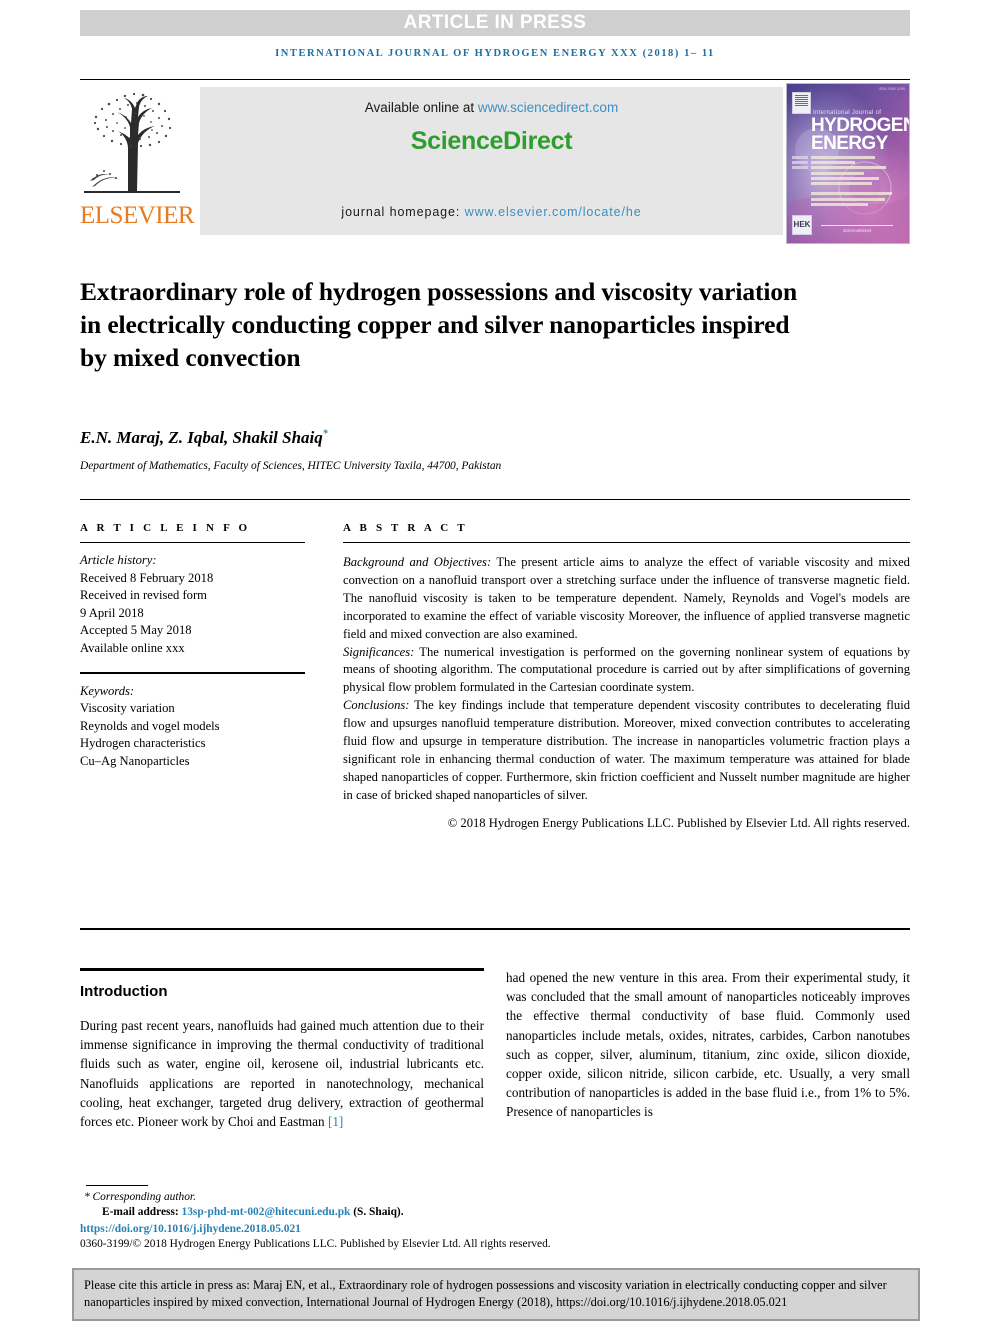  What do you see at coordinates (849, 143) in the screenshot?
I see `cover-title-energy: ENERGY` at bounding box center [849, 143].